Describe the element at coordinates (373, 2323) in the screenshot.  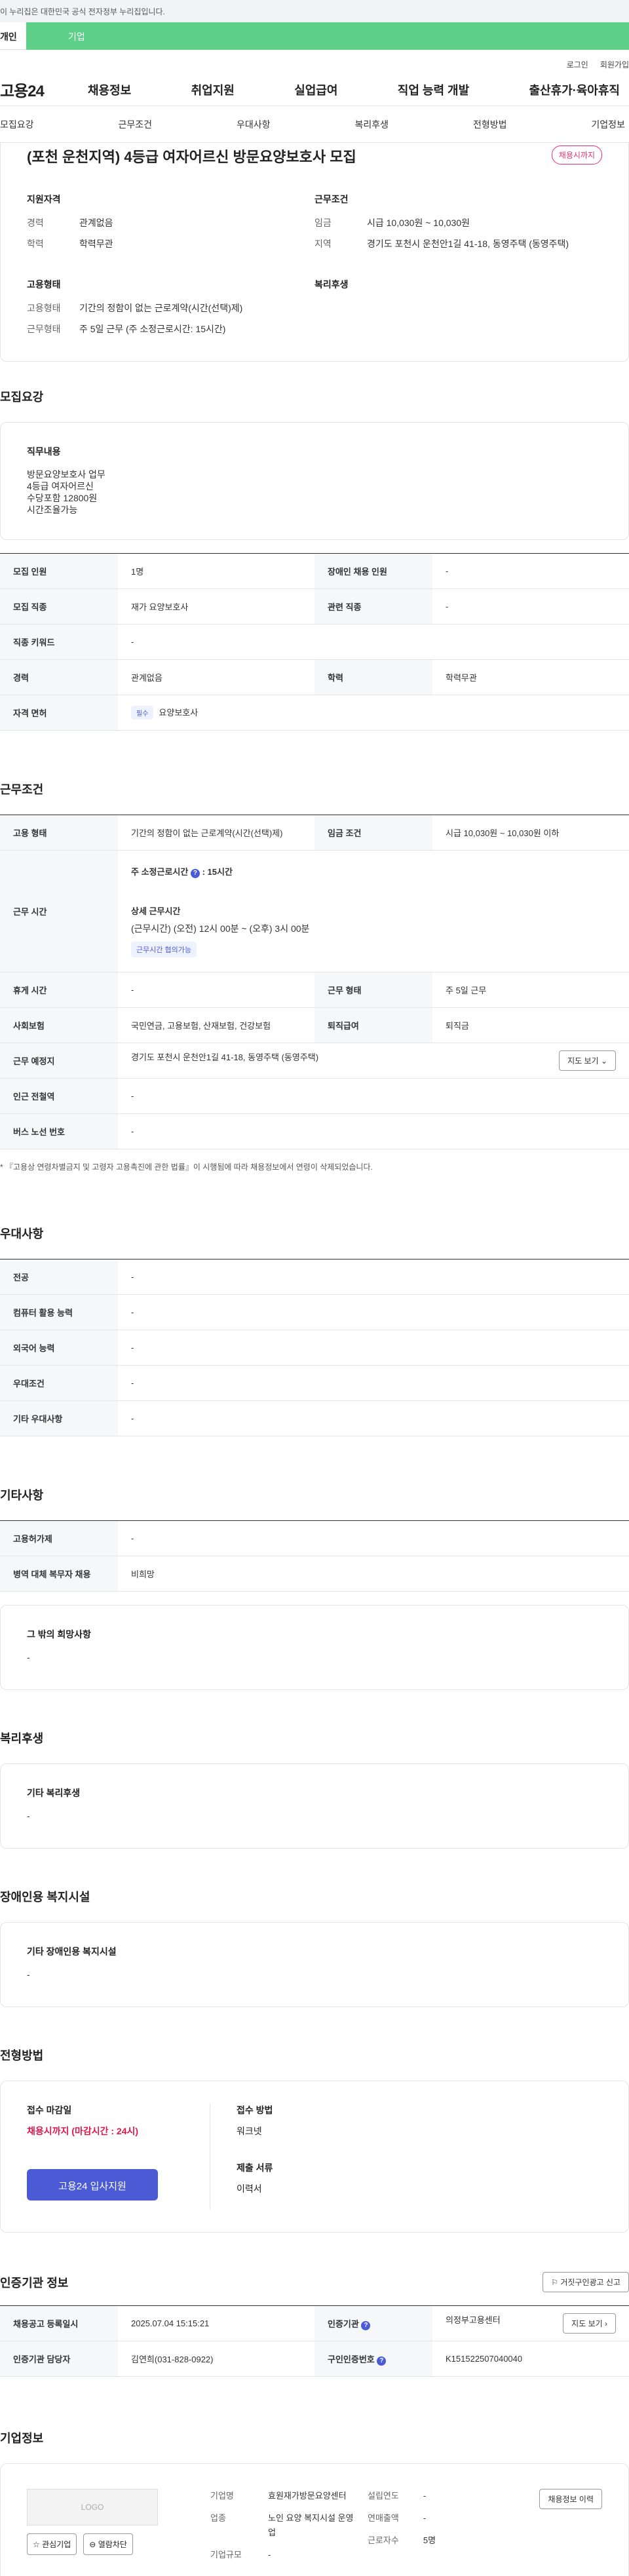
I see `agency-label: 인증기관 ?` at that location.